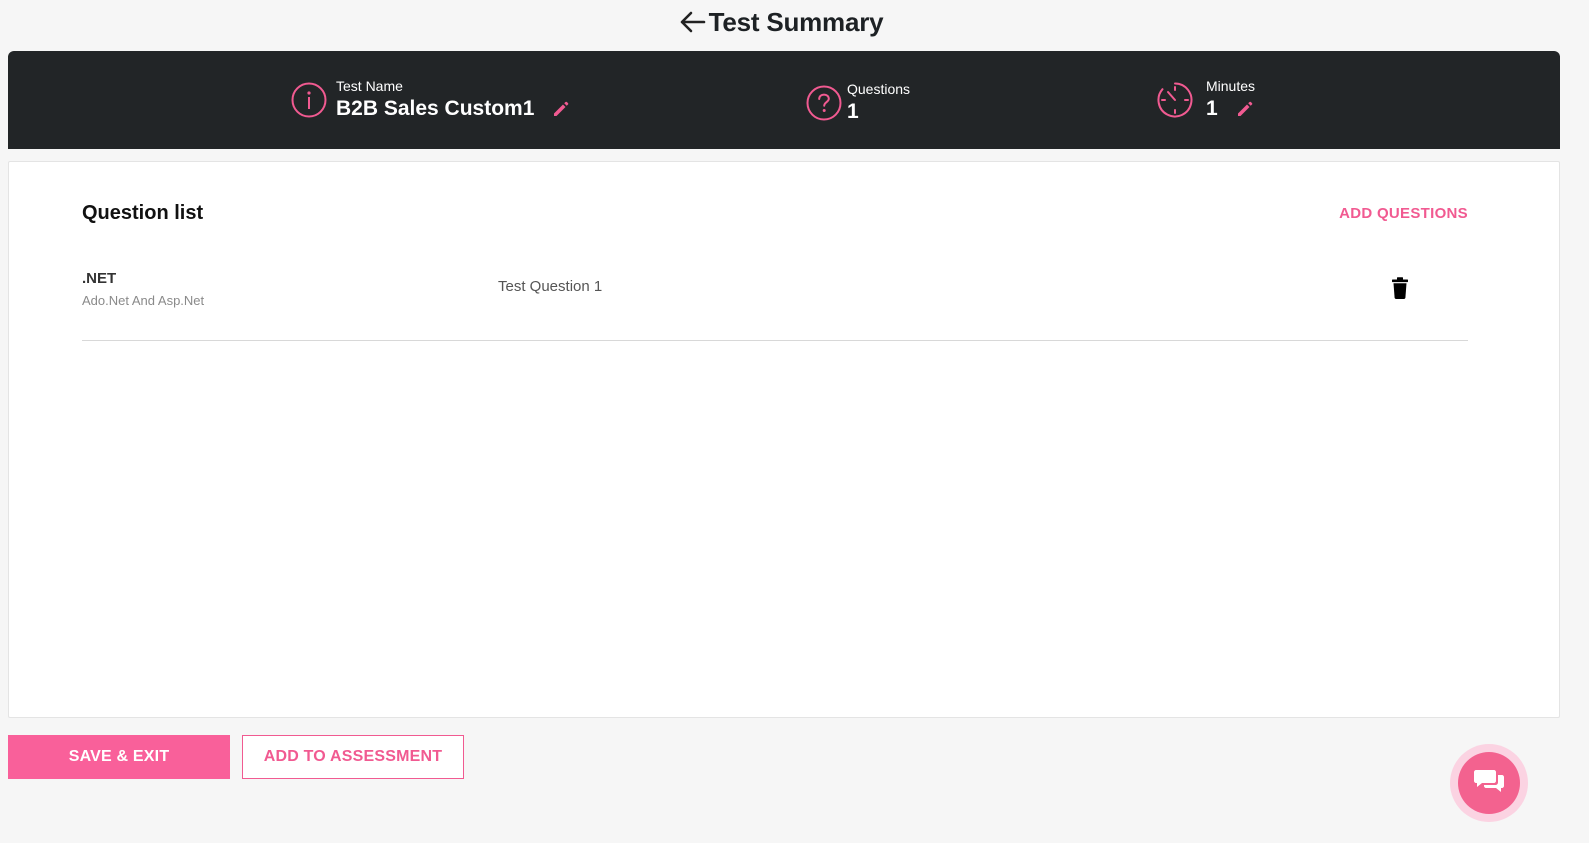  I want to click on stat-questions: Questions 1, so click(857, 103).